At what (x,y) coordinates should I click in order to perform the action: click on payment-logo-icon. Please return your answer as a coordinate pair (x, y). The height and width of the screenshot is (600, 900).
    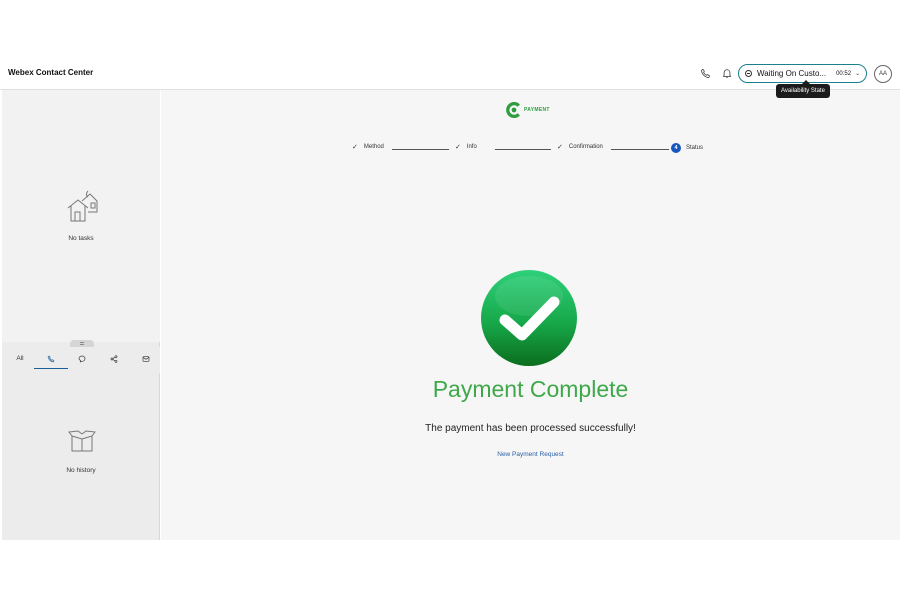
    Looking at the image, I should click on (513, 110).